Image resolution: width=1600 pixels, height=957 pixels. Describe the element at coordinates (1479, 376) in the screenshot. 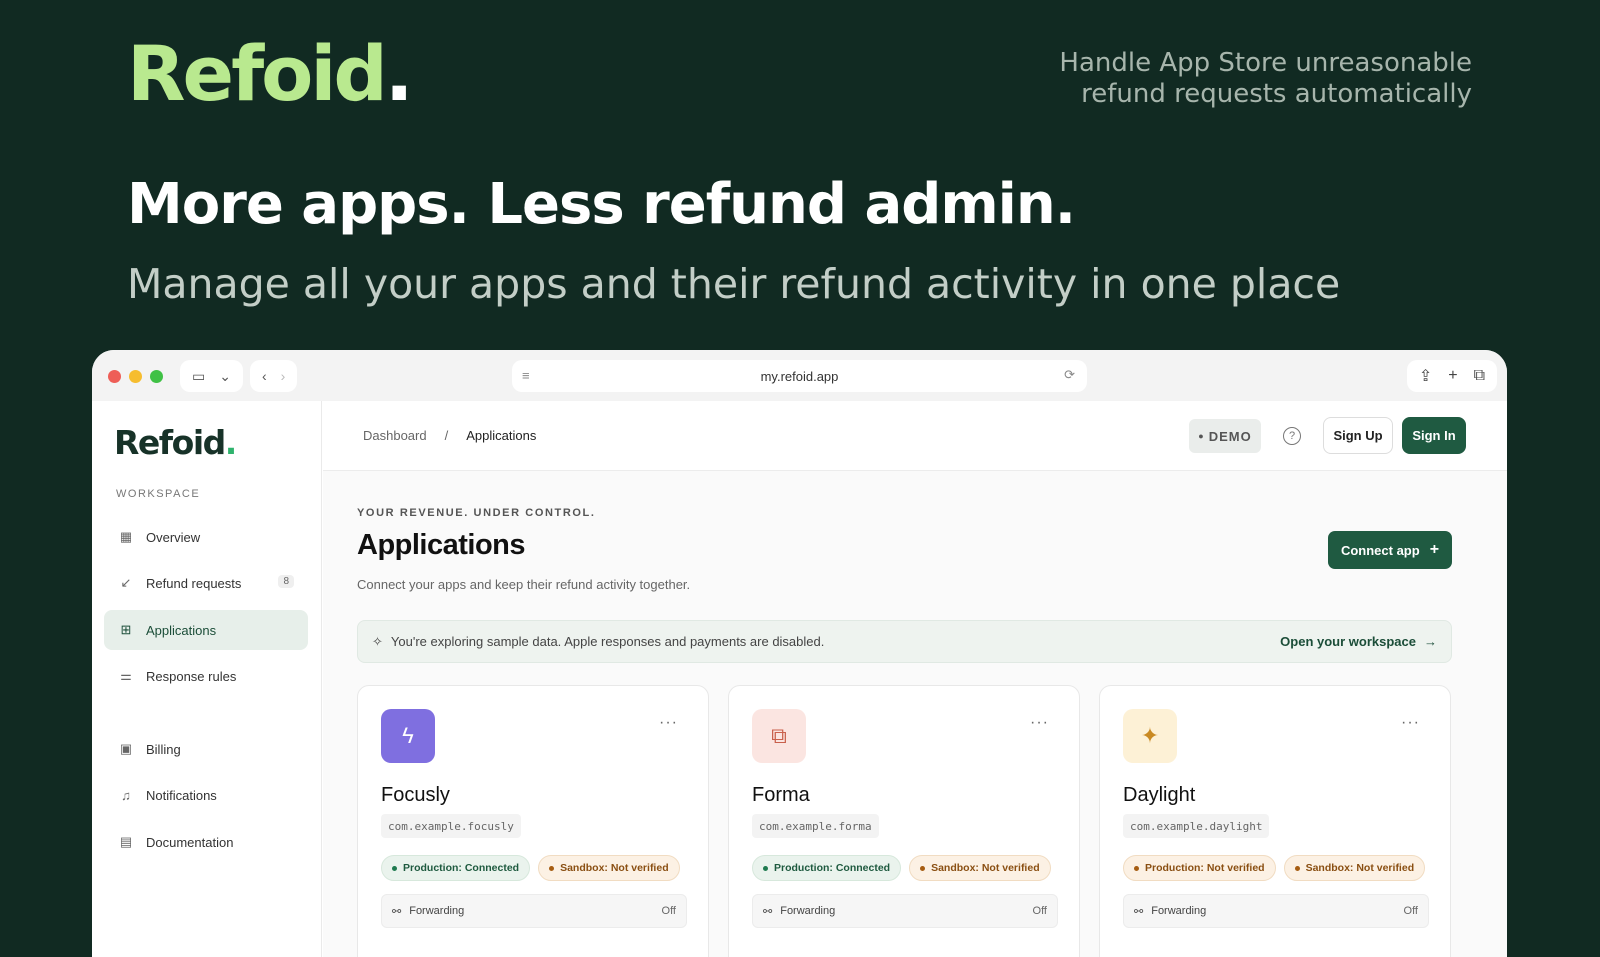

I see `tabs-overview-icon: ⧉` at that location.